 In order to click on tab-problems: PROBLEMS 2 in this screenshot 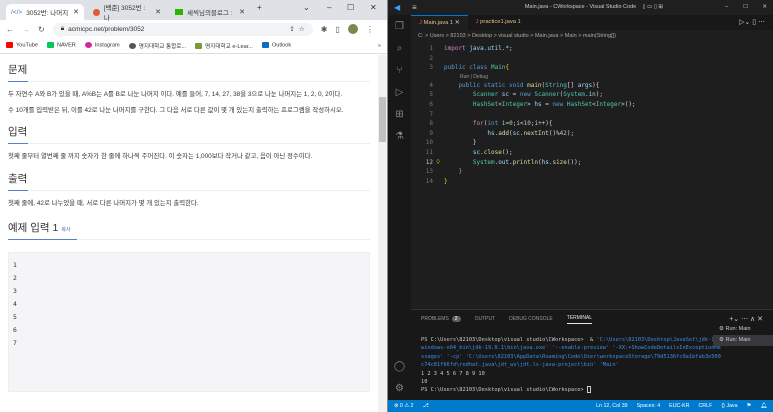, I will do `click(441, 319)`.